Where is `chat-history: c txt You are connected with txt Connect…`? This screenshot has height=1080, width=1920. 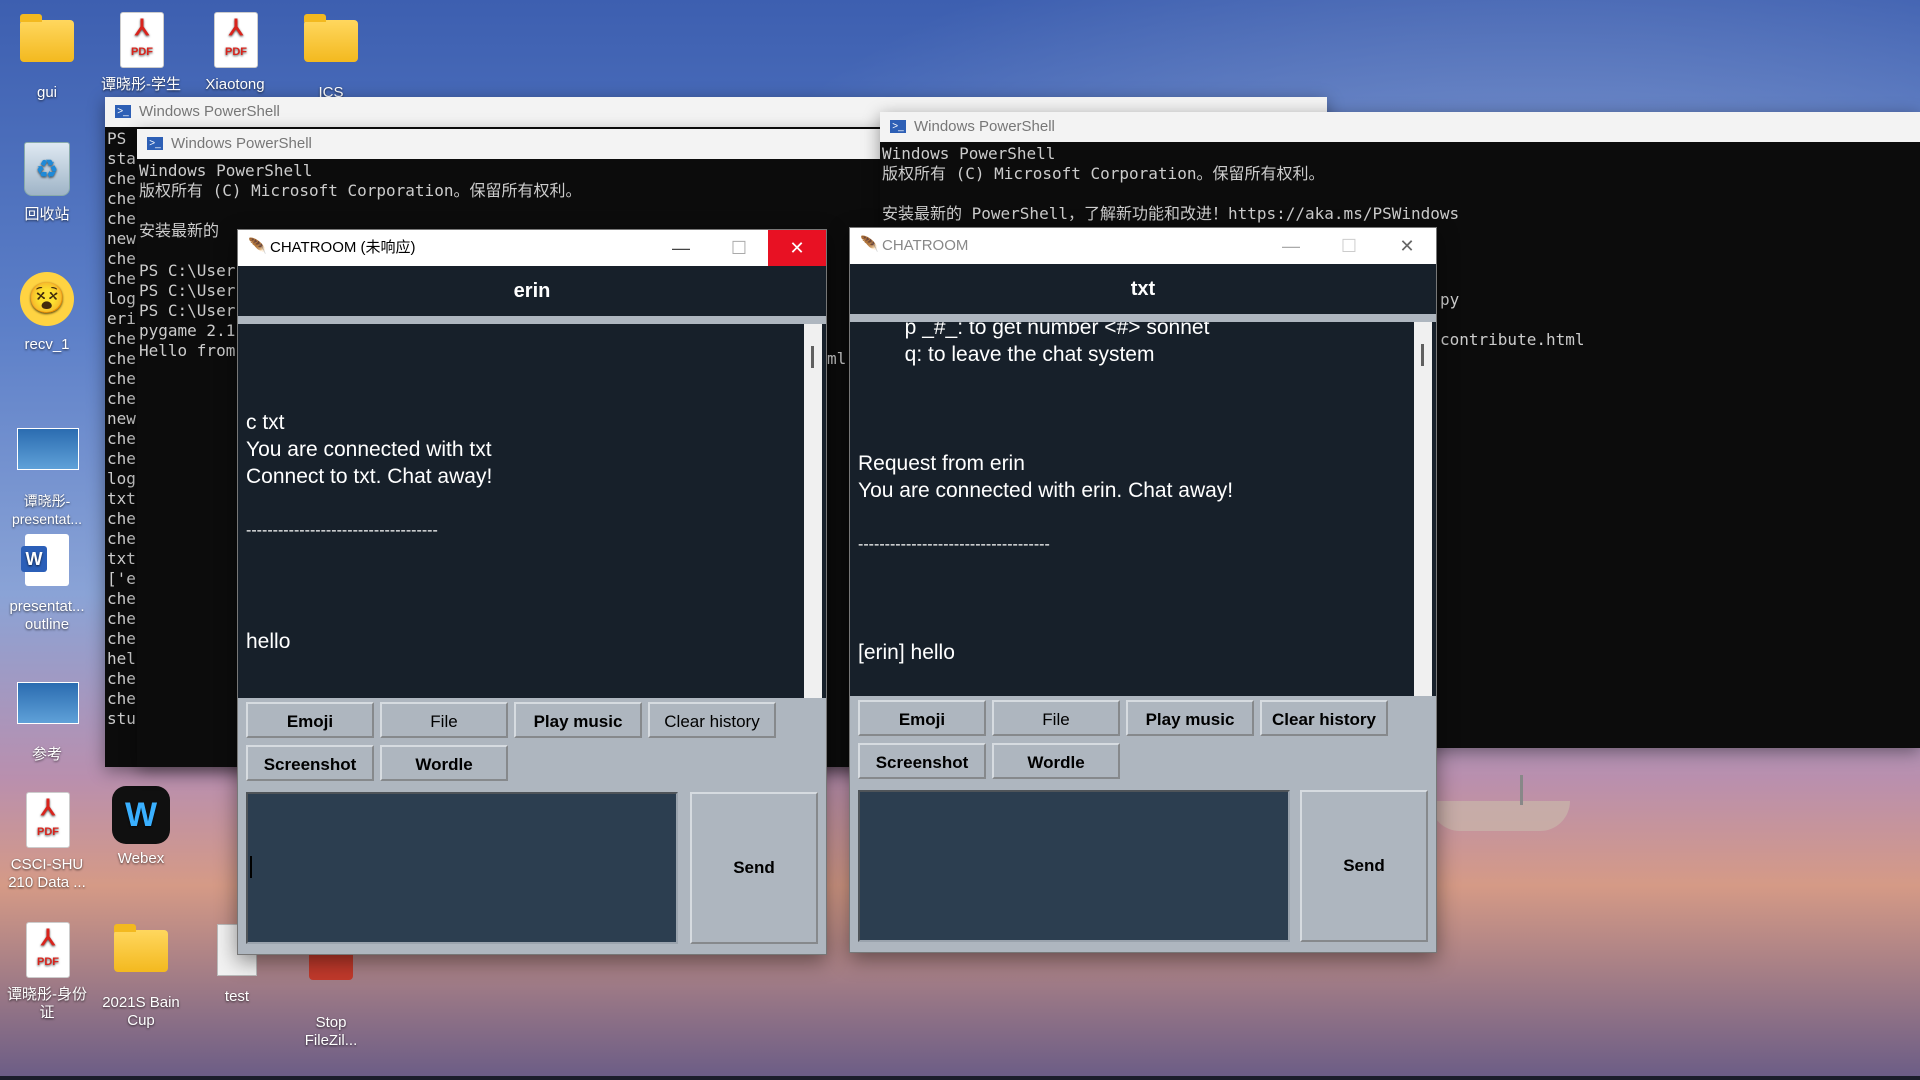
chat-history: c txt You are connected with txt Connect… is located at coordinates (532, 511).